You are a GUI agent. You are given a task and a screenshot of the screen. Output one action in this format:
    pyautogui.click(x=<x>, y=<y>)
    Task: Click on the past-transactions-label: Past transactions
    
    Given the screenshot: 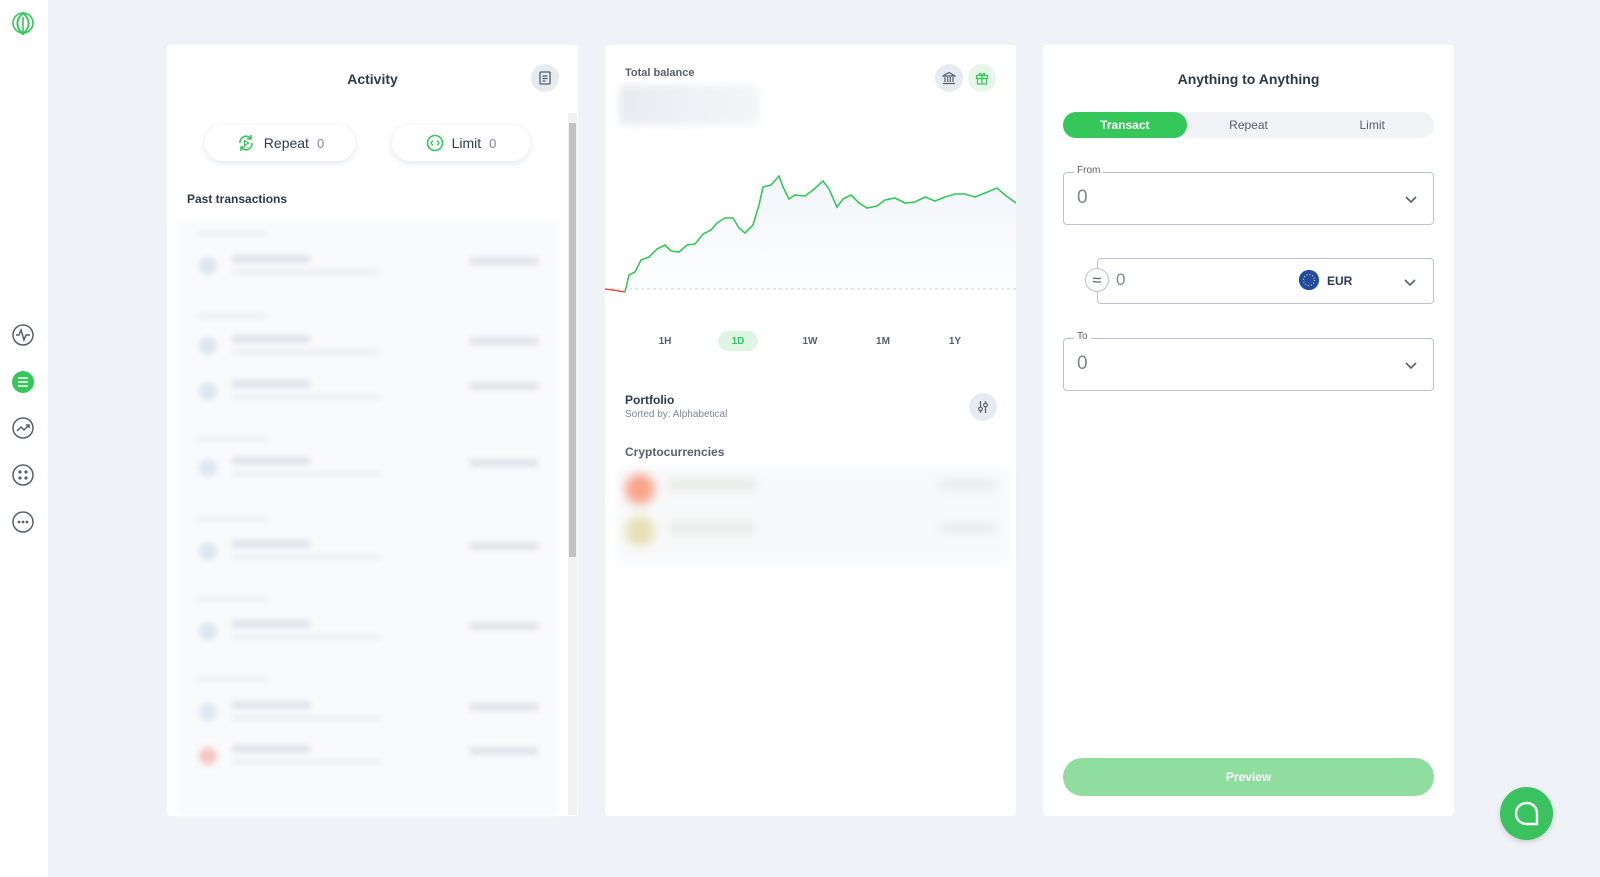 What is the action you would take?
    pyautogui.click(x=237, y=199)
    